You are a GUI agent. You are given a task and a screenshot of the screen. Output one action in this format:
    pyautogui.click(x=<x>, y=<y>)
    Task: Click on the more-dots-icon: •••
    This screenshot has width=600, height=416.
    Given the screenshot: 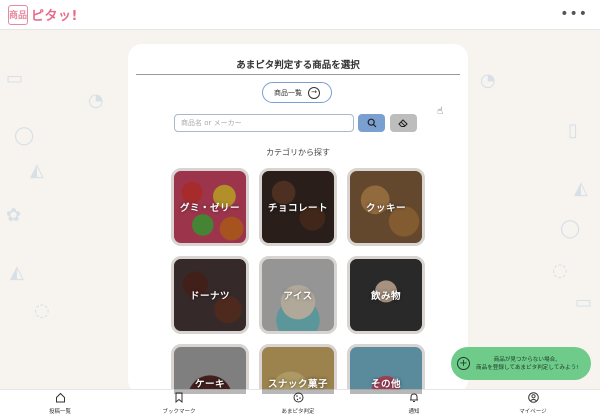 What is the action you would take?
    pyautogui.click(x=574, y=14)
    